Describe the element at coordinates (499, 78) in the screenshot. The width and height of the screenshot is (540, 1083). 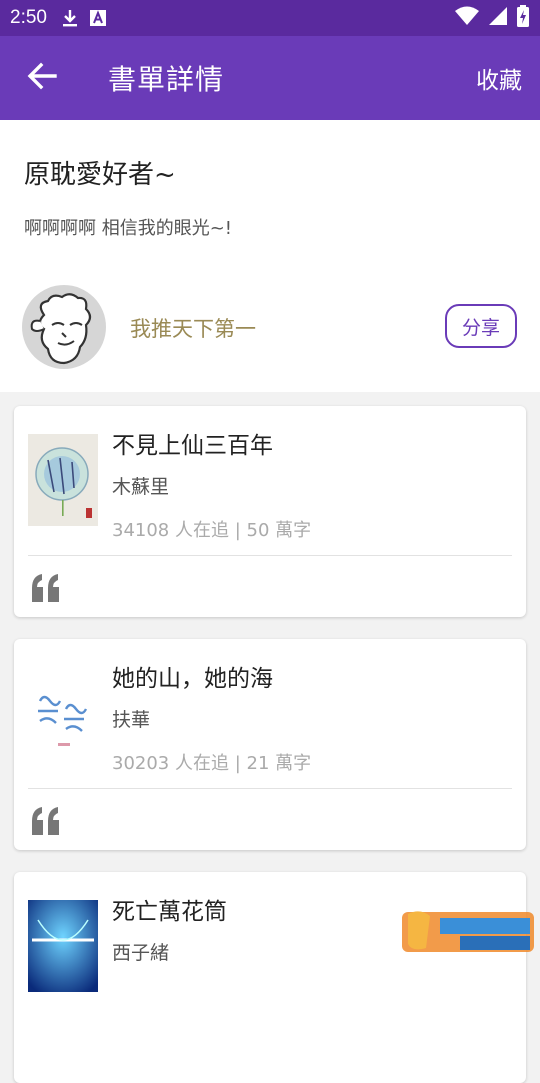
I see `favorite-button: 收藏` at that location.